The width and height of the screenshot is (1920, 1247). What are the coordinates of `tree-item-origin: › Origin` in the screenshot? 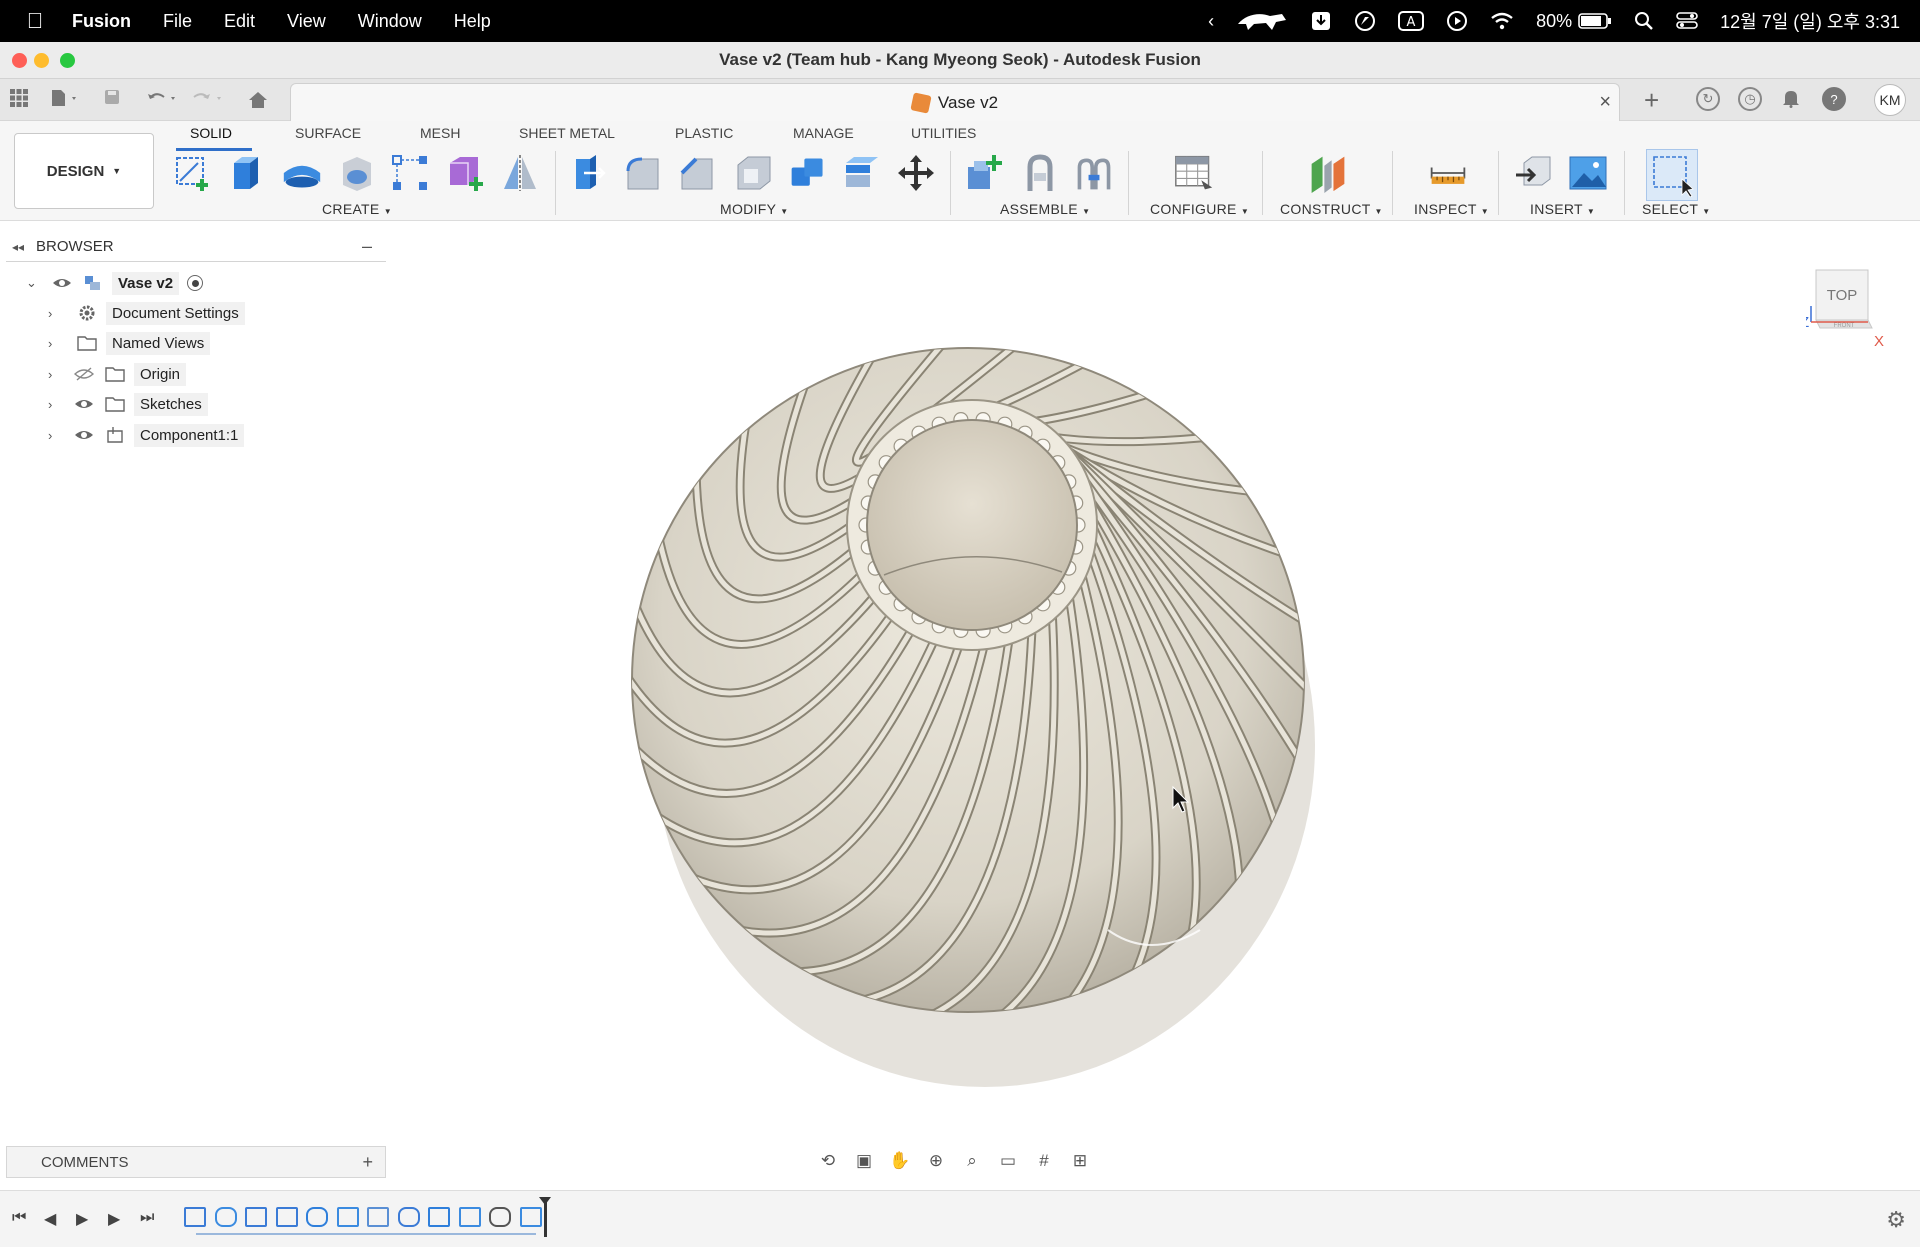 It's located at (117, 374).